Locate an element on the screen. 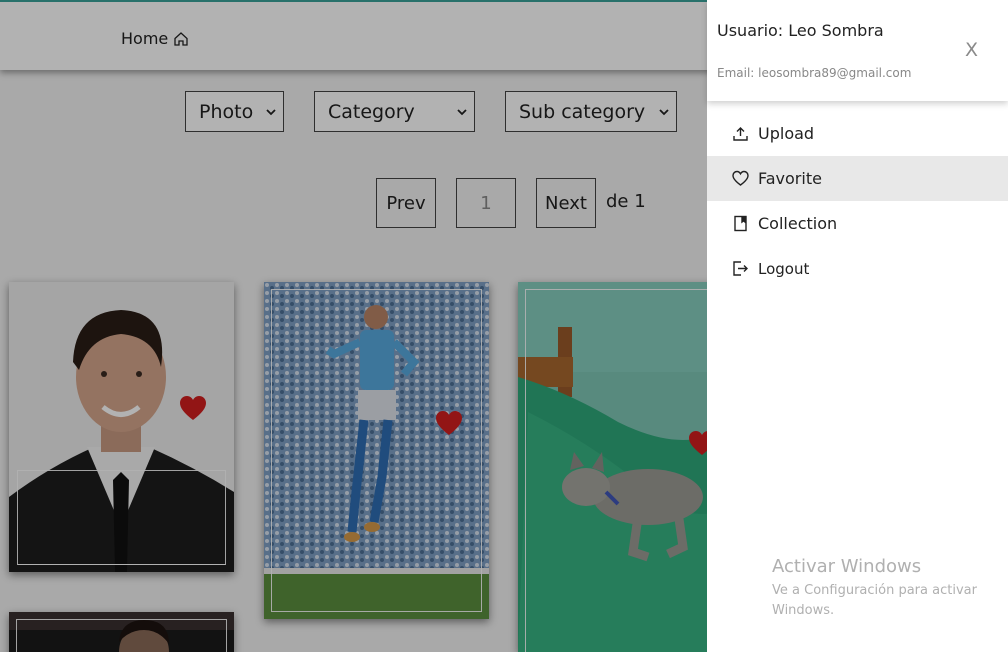 The height and width of the screenshot is (652, 1008). menu-item-label: Logout is located at coordinates (784, 268).